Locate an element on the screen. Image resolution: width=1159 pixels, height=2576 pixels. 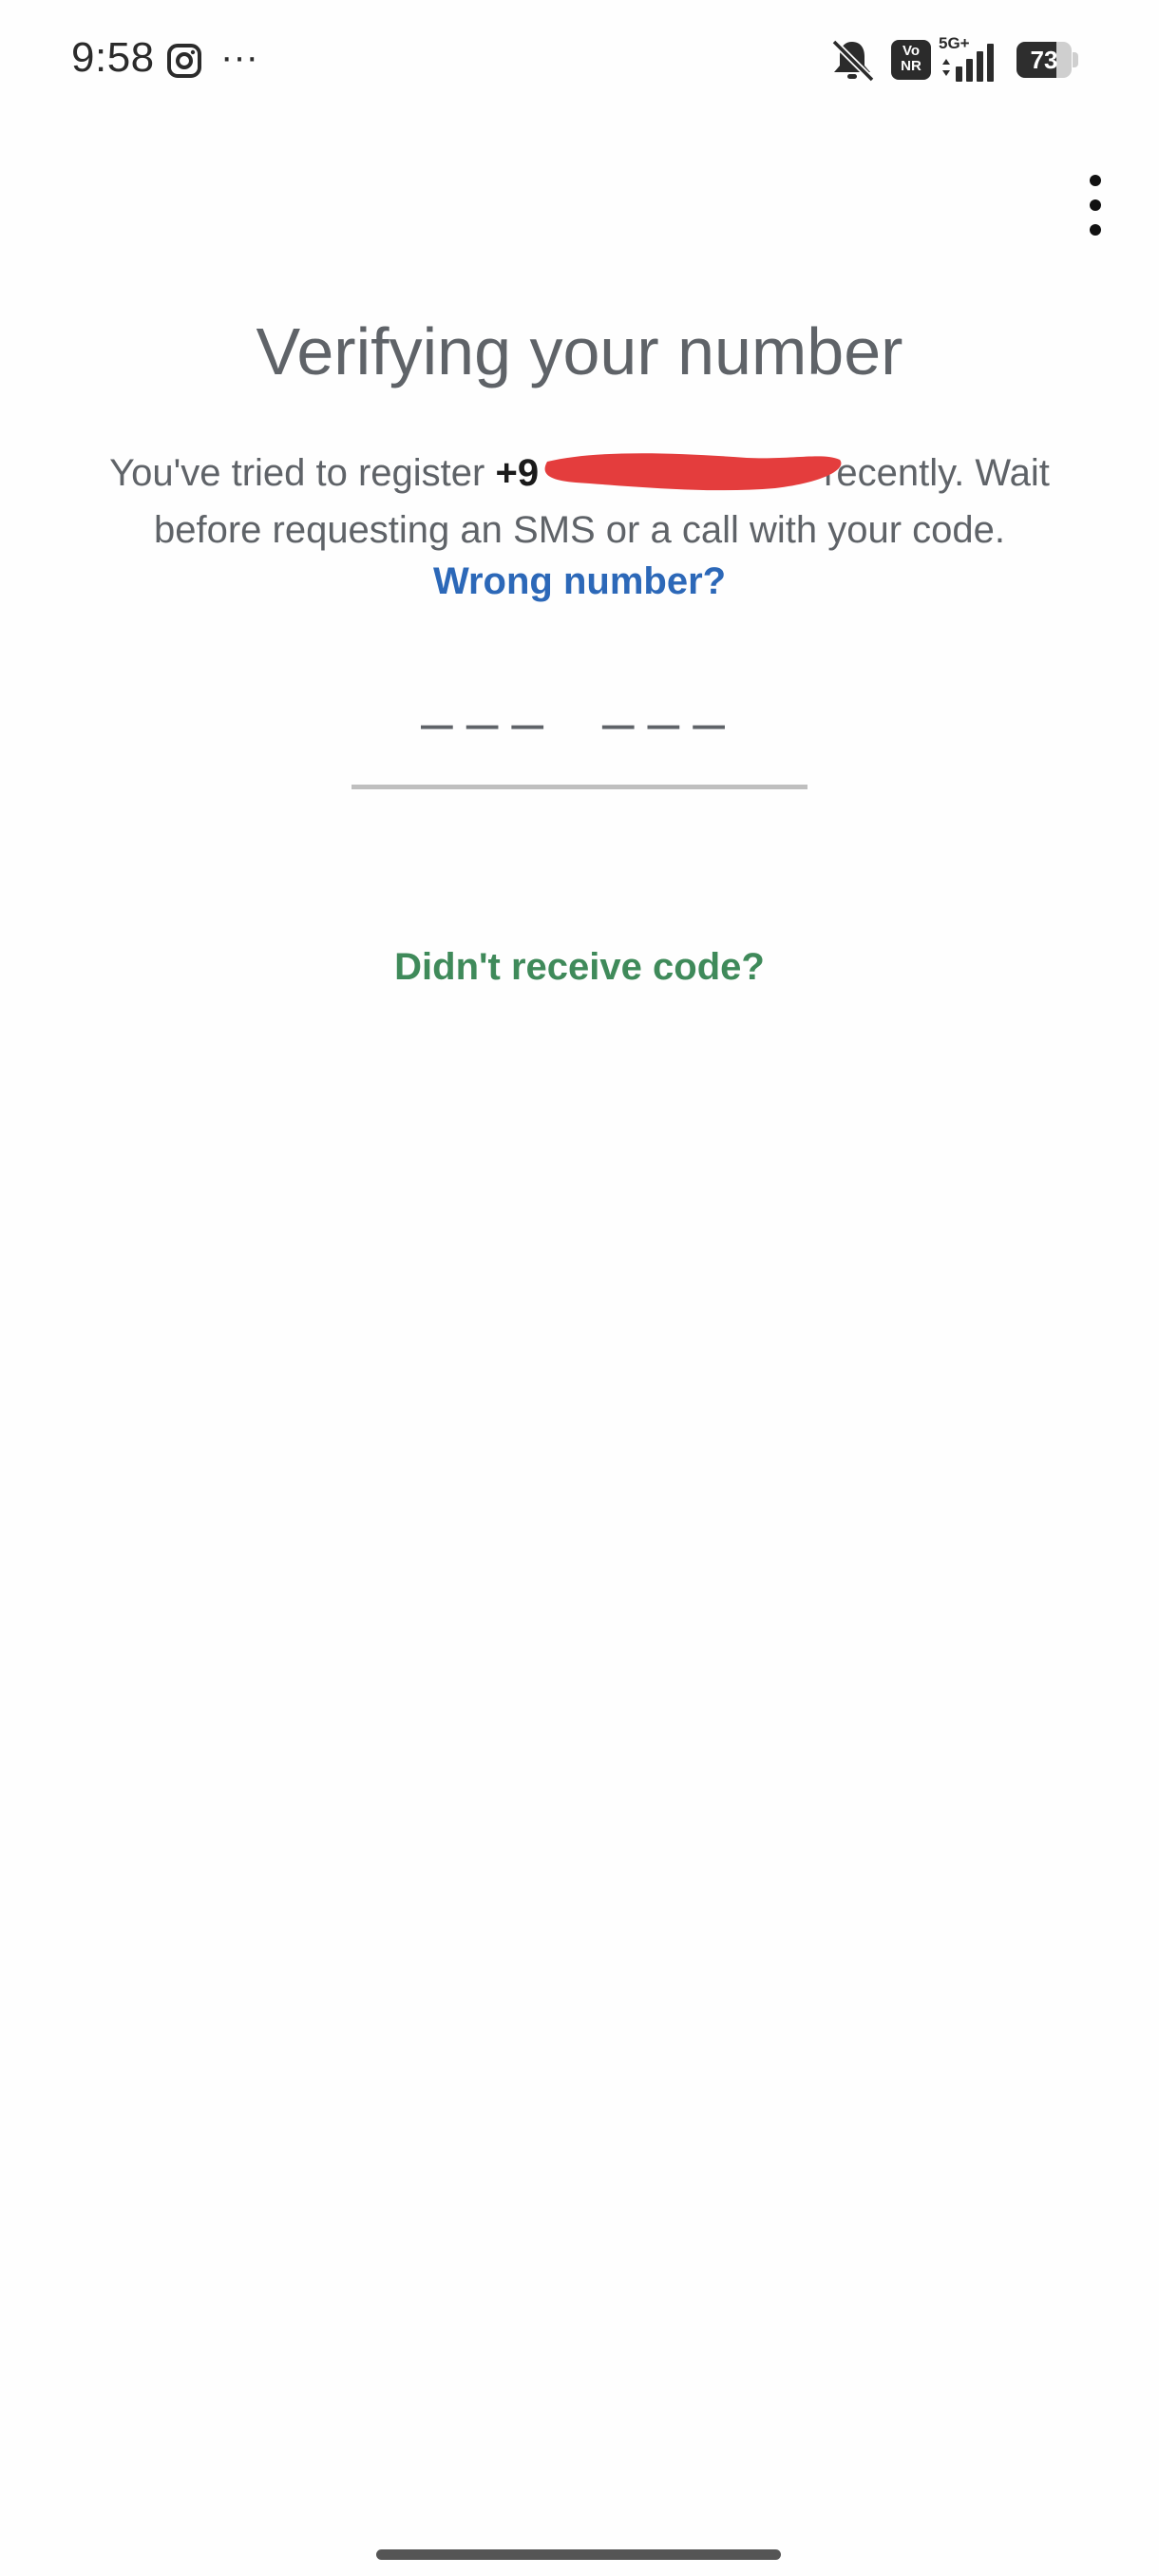
home-indicator is located at coordinates (578, 2554).